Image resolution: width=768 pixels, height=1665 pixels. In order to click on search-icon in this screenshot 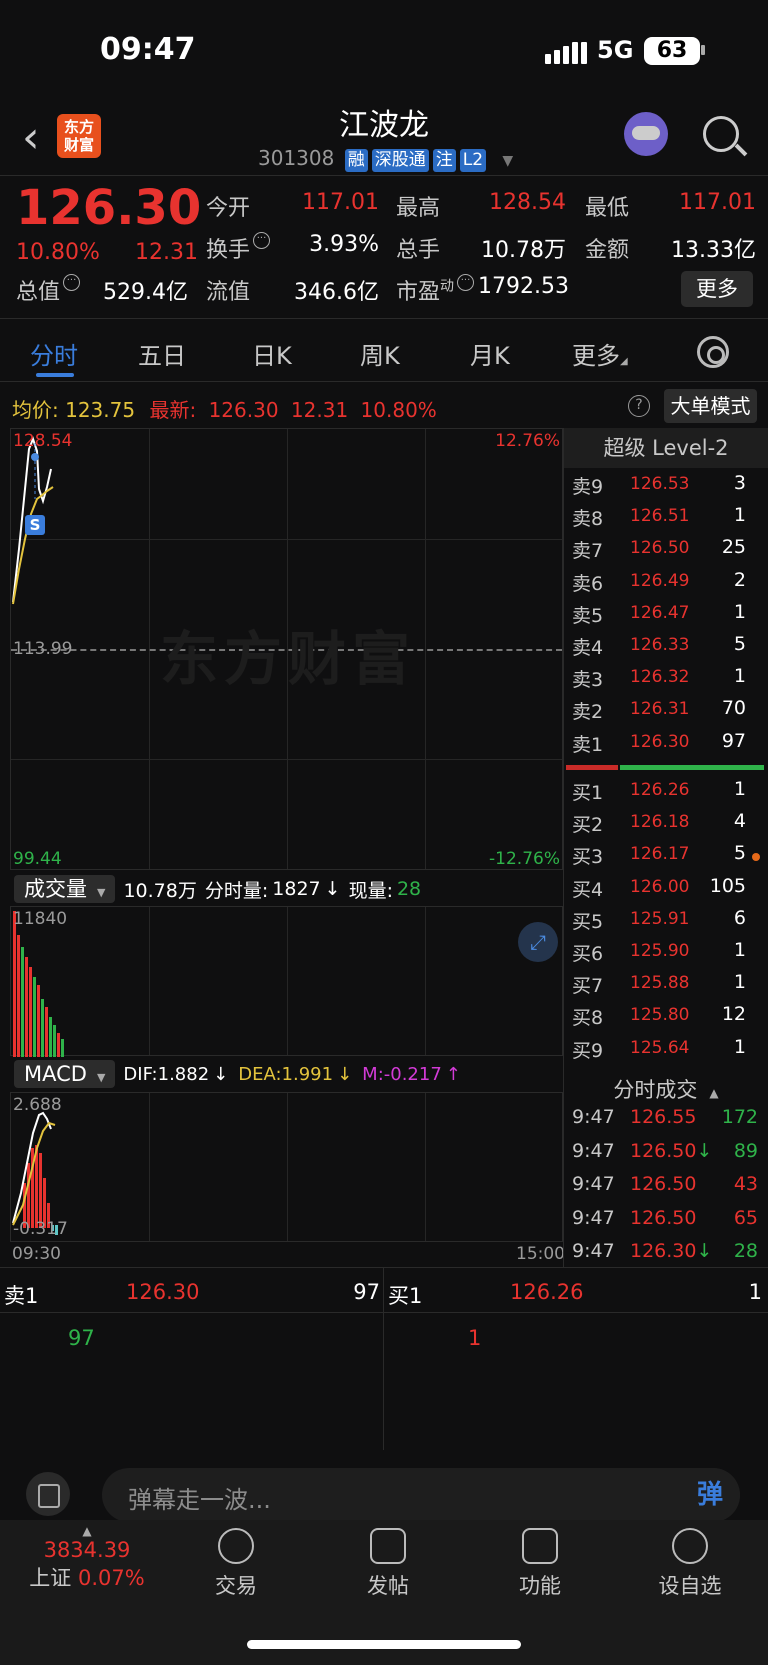, I will do `click(721, 134)`.